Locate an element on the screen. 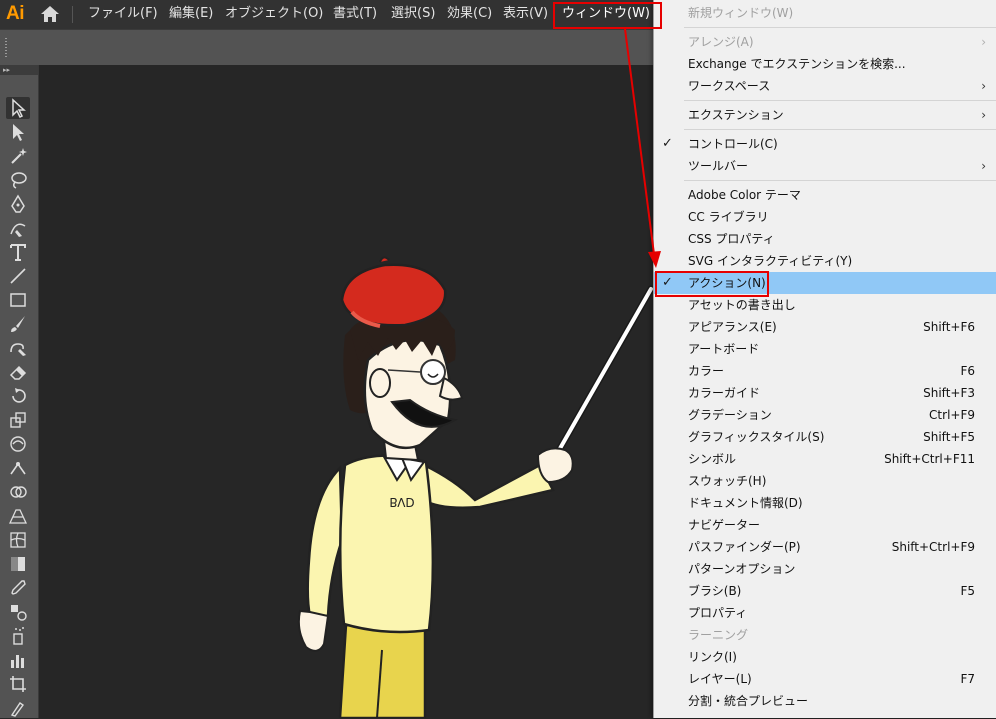  window-menu-item: エクステンション › is located at coordinates (825, 115).